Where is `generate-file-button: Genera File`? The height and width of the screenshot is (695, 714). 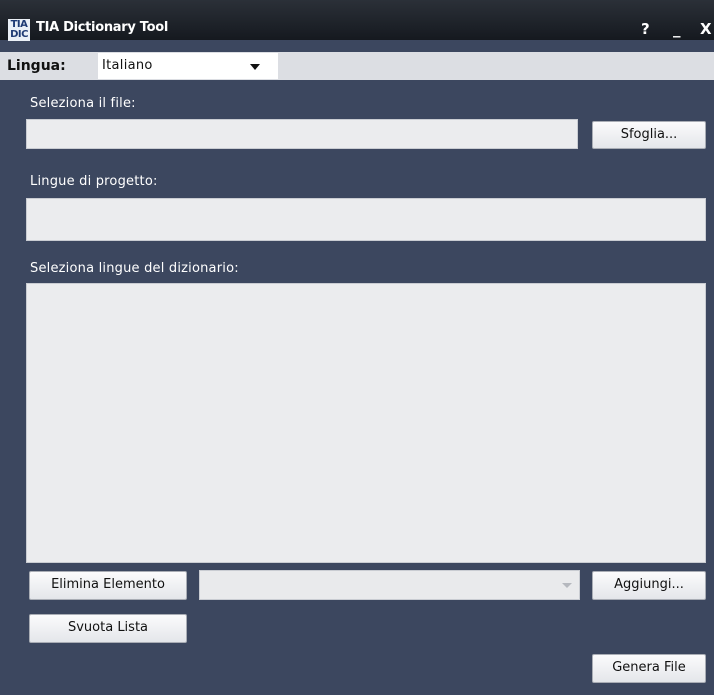 generate-file-button: Genera File is located at coordinates (649, 668).